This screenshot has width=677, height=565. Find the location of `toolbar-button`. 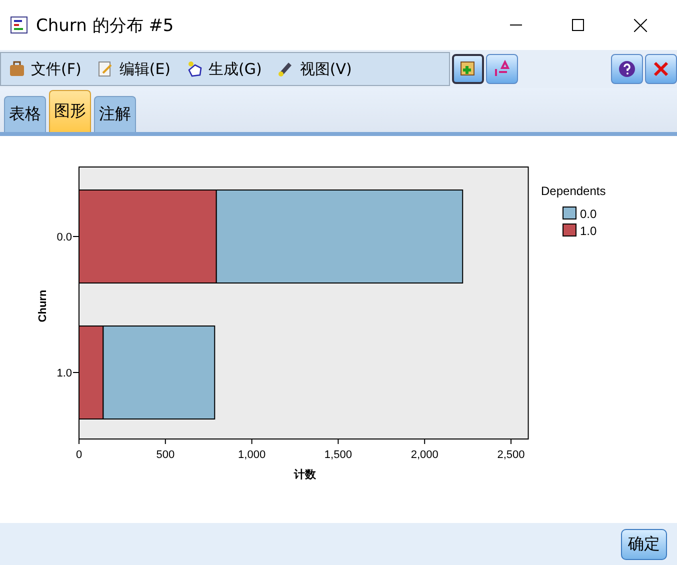

toolbar-button is located at coordinates (468, 69).